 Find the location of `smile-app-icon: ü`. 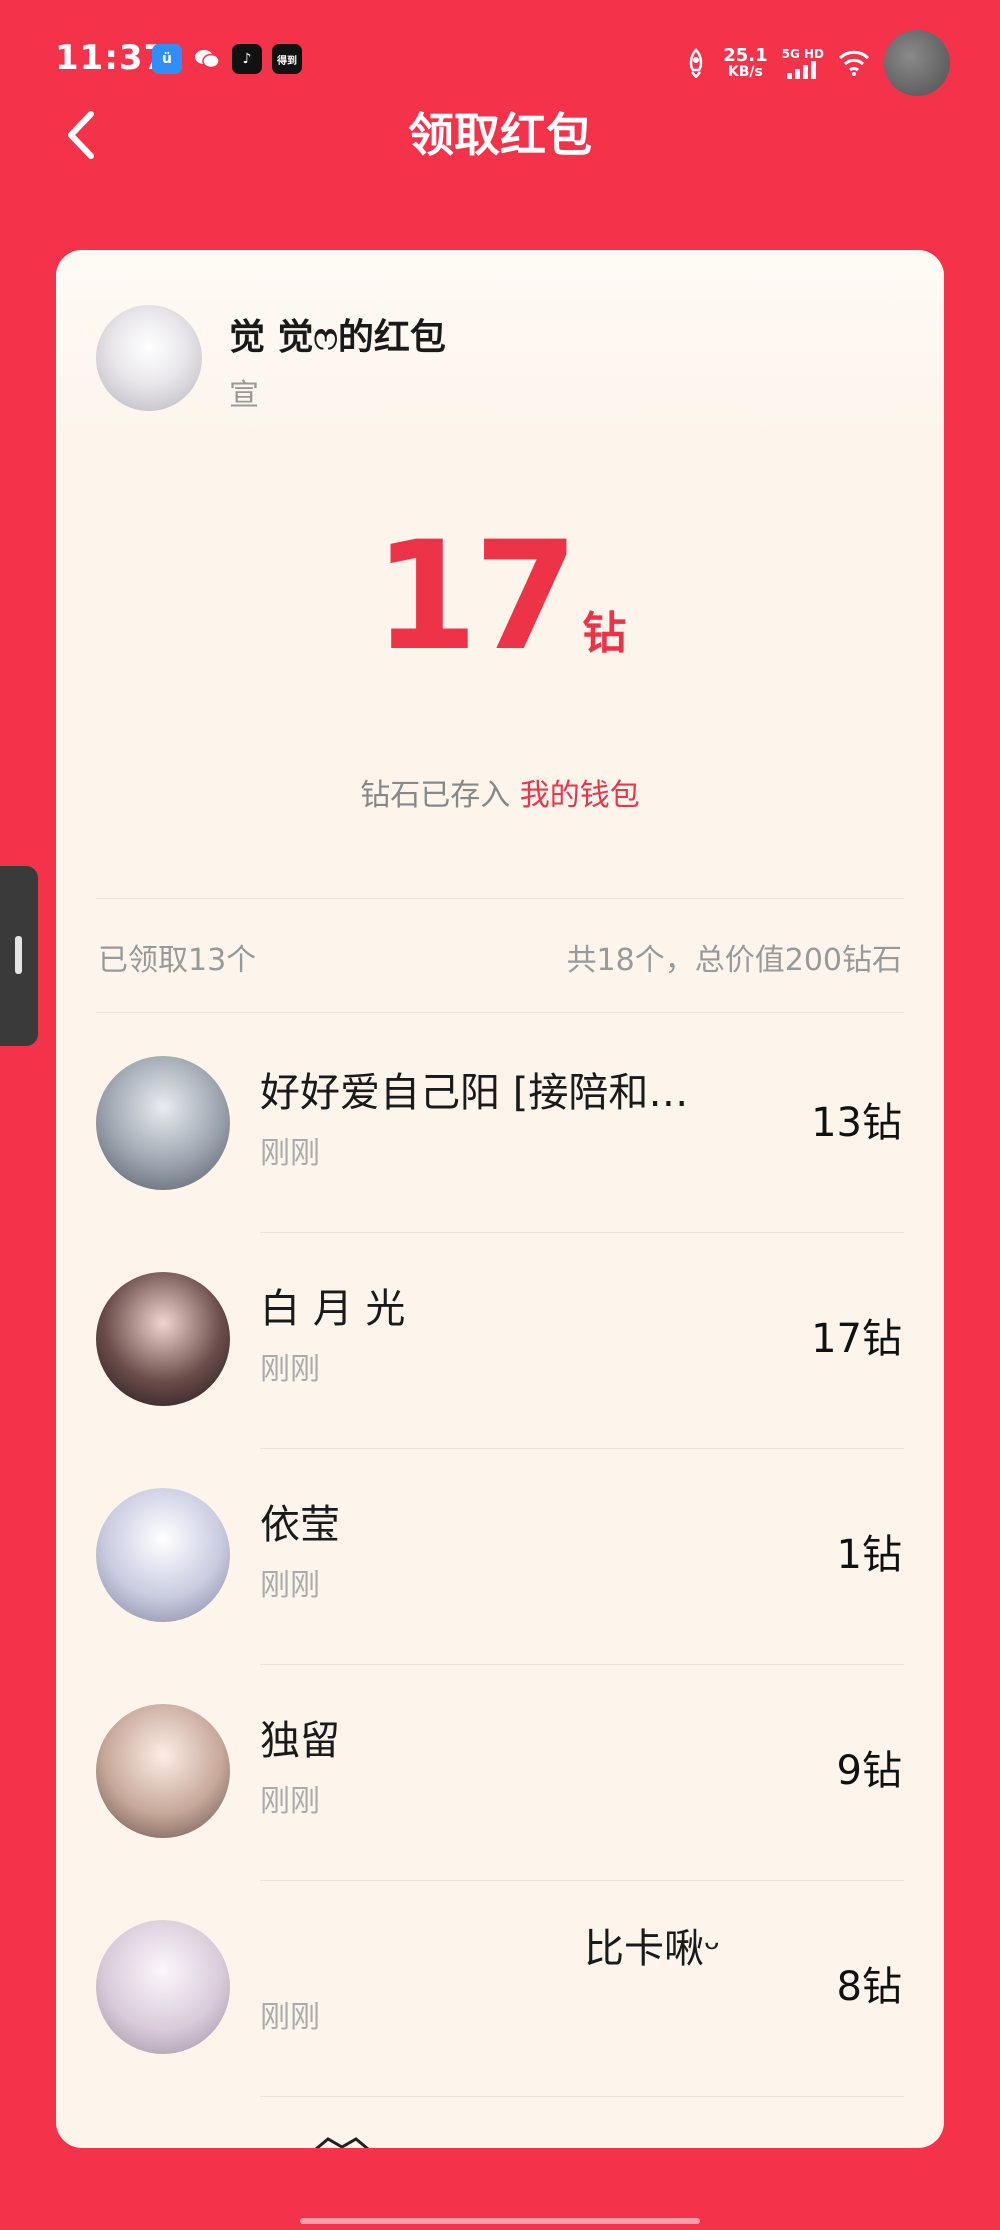

smile-app-icon: ü is located at coordinates (167, 59).